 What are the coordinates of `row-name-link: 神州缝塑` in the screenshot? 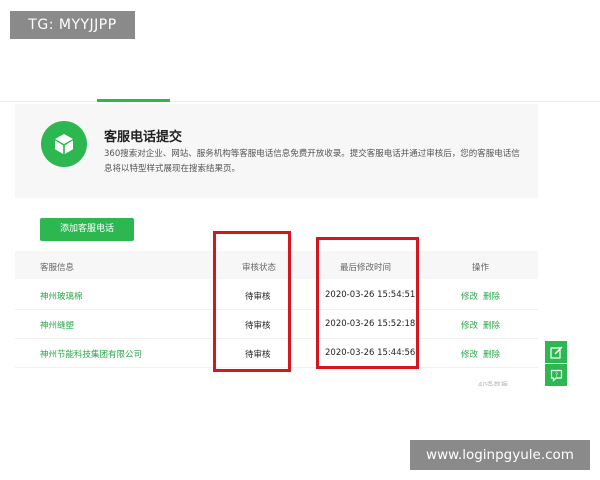 It's located at (57, 325).